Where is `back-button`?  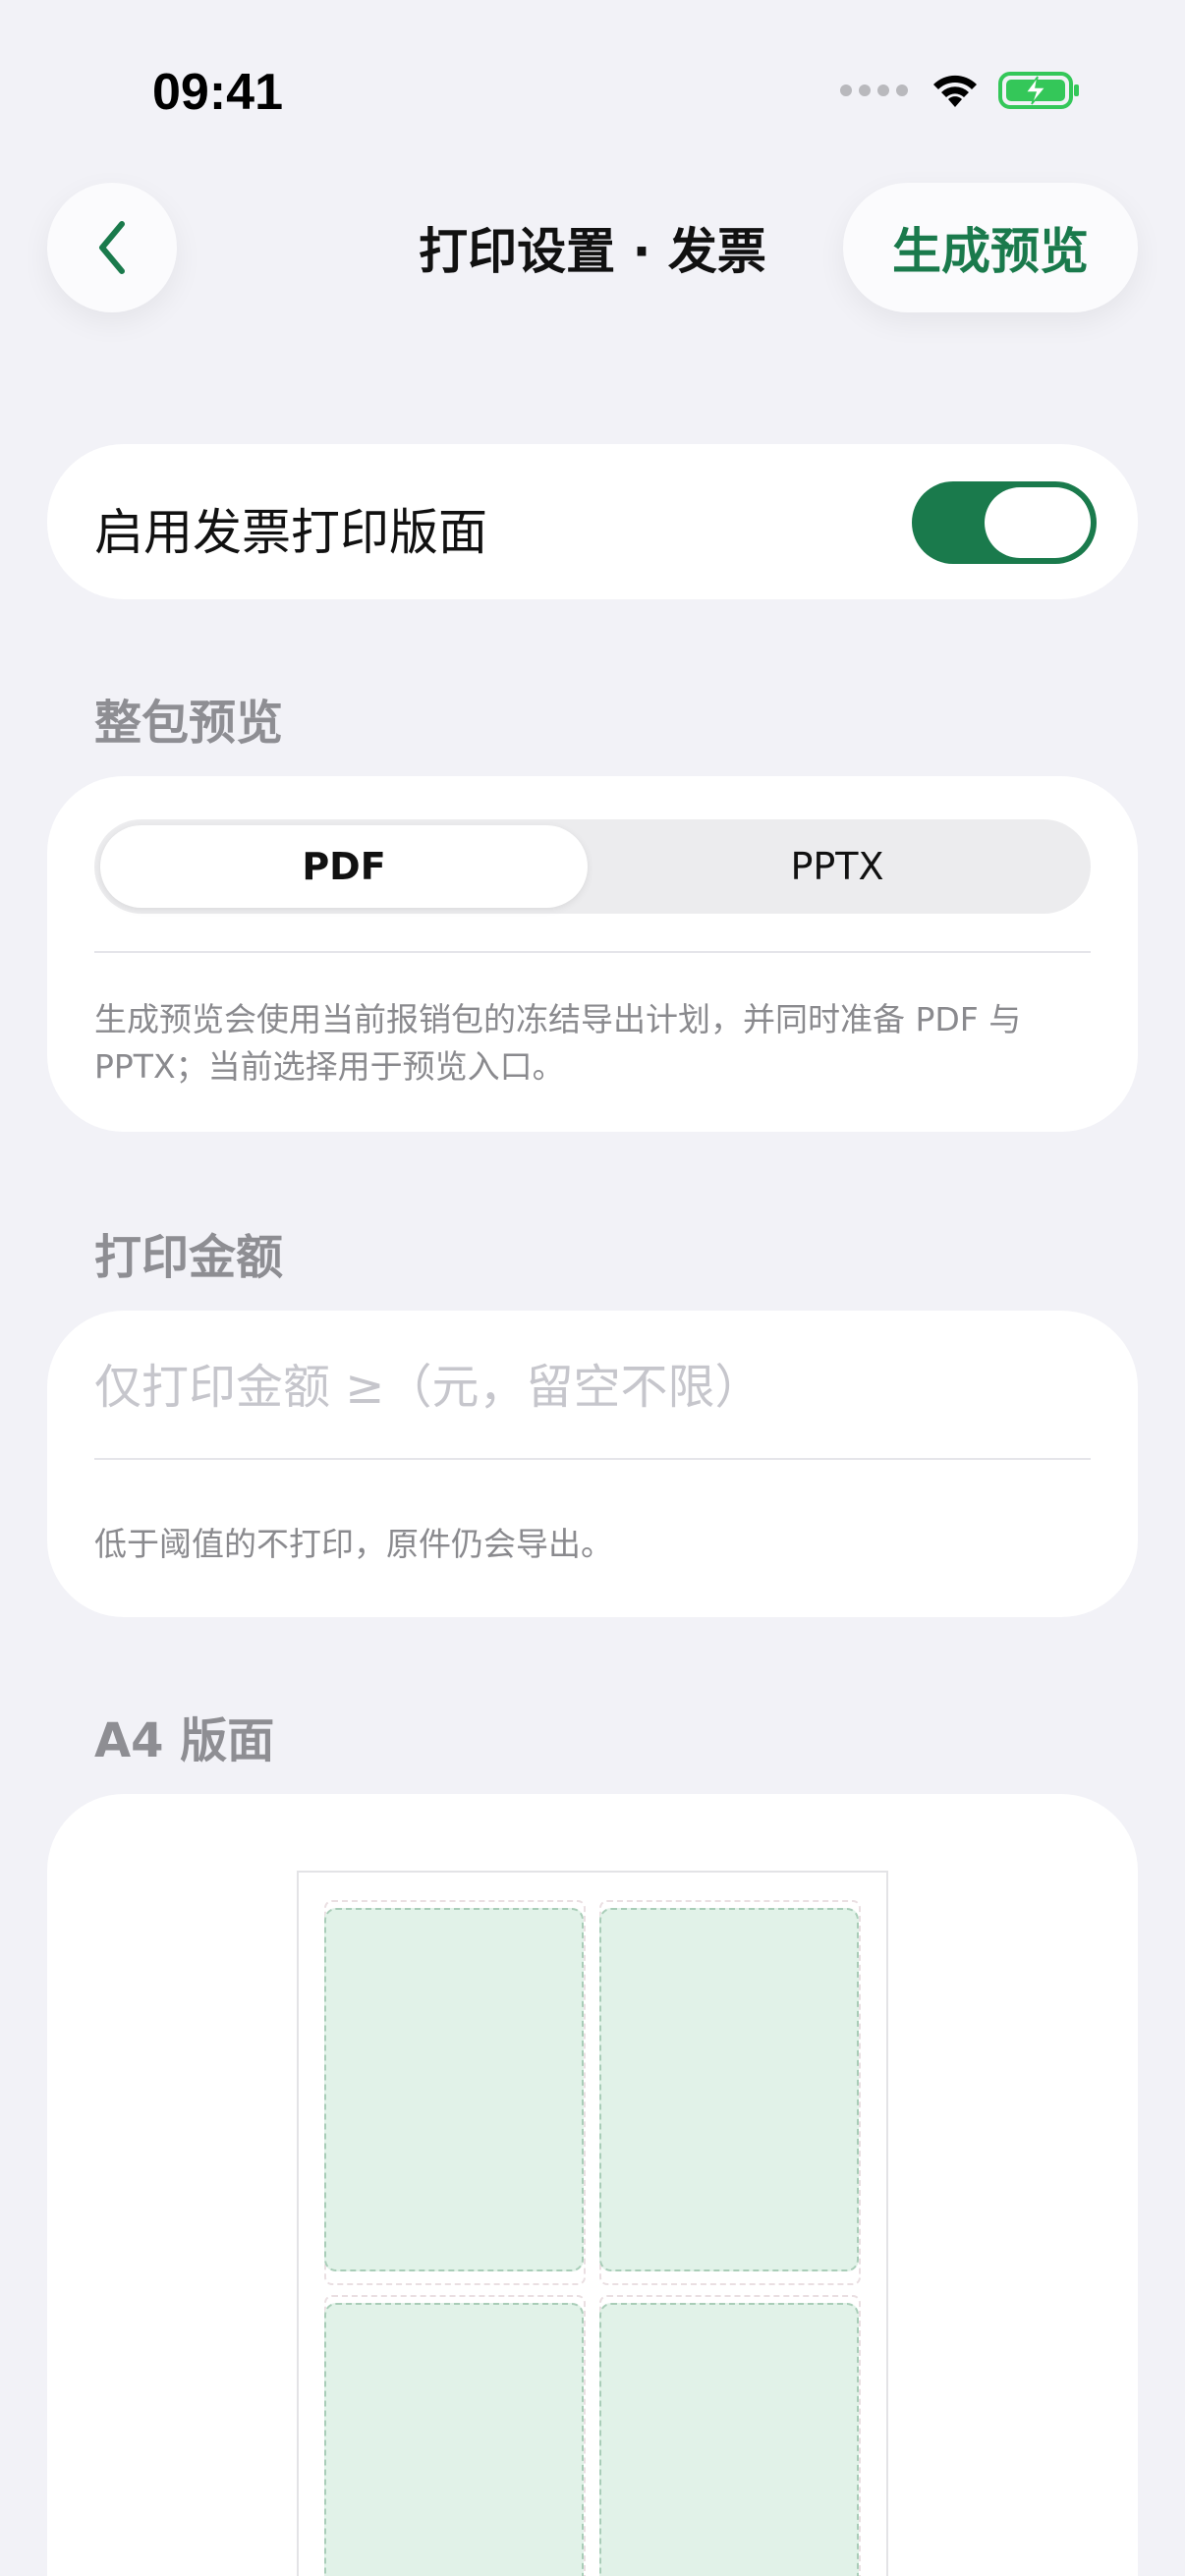
back-button is located at coordinates (112, 247).